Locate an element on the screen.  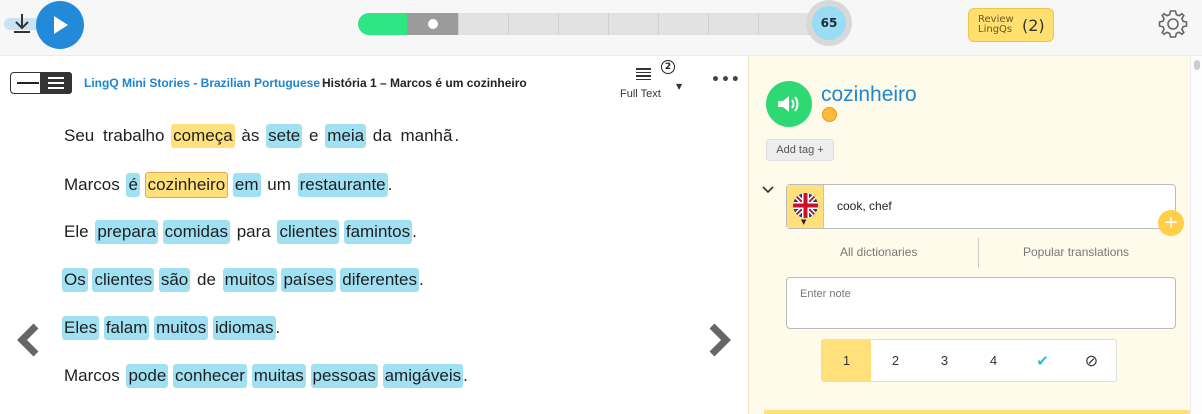
lingq-word: amigáveis is located at coordinates (423, 376).